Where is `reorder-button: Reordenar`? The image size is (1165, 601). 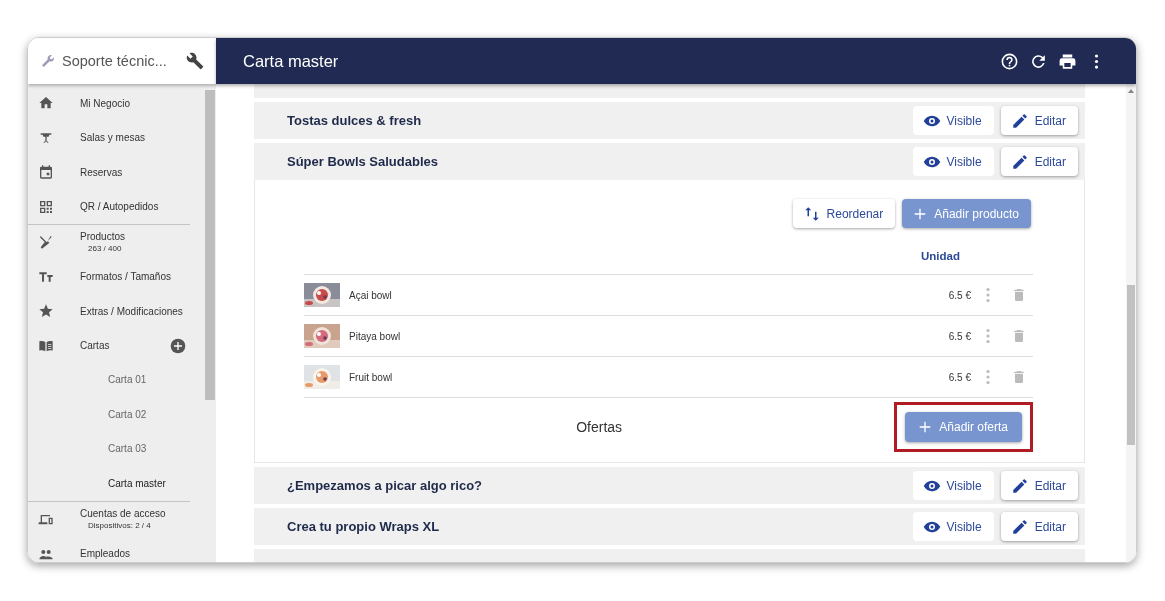
reorder-button: Reordenar is located at coordinates (844, 213).